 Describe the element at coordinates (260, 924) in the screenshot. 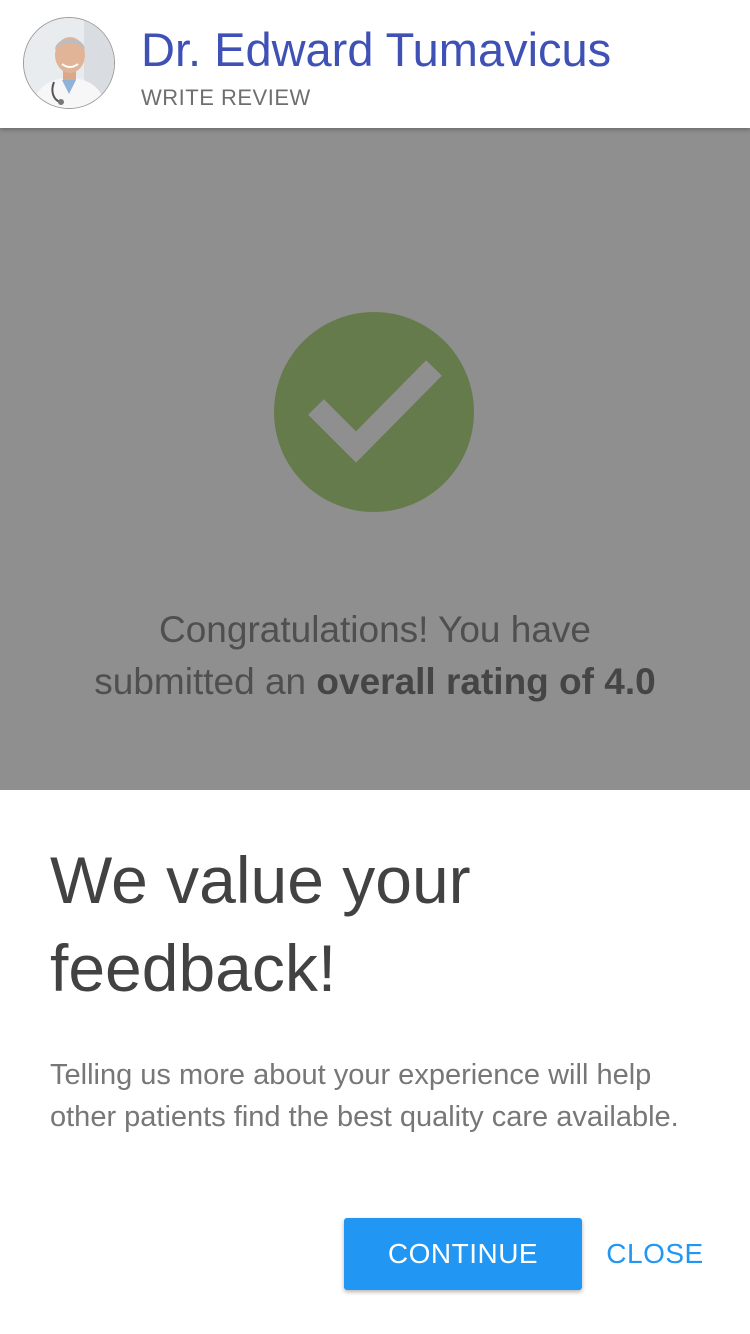

I see `sheet-title: We value your feedback!` at that location.